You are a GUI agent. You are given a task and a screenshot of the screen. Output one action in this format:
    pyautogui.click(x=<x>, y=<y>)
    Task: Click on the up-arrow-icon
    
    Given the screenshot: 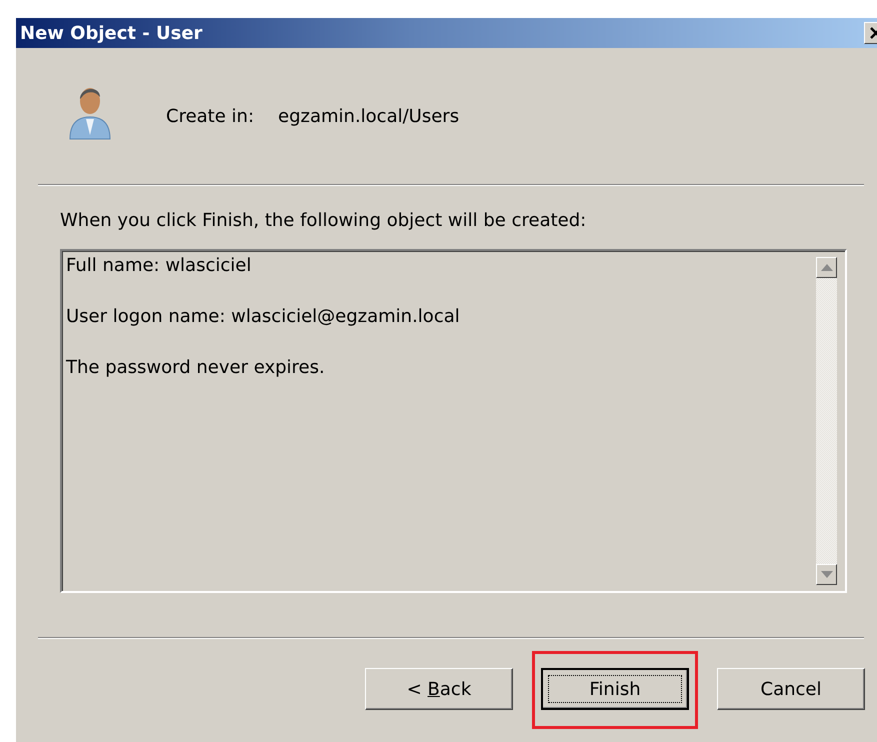 What is the action you would take?
    pyautogui.click(x=826, y=267)
    